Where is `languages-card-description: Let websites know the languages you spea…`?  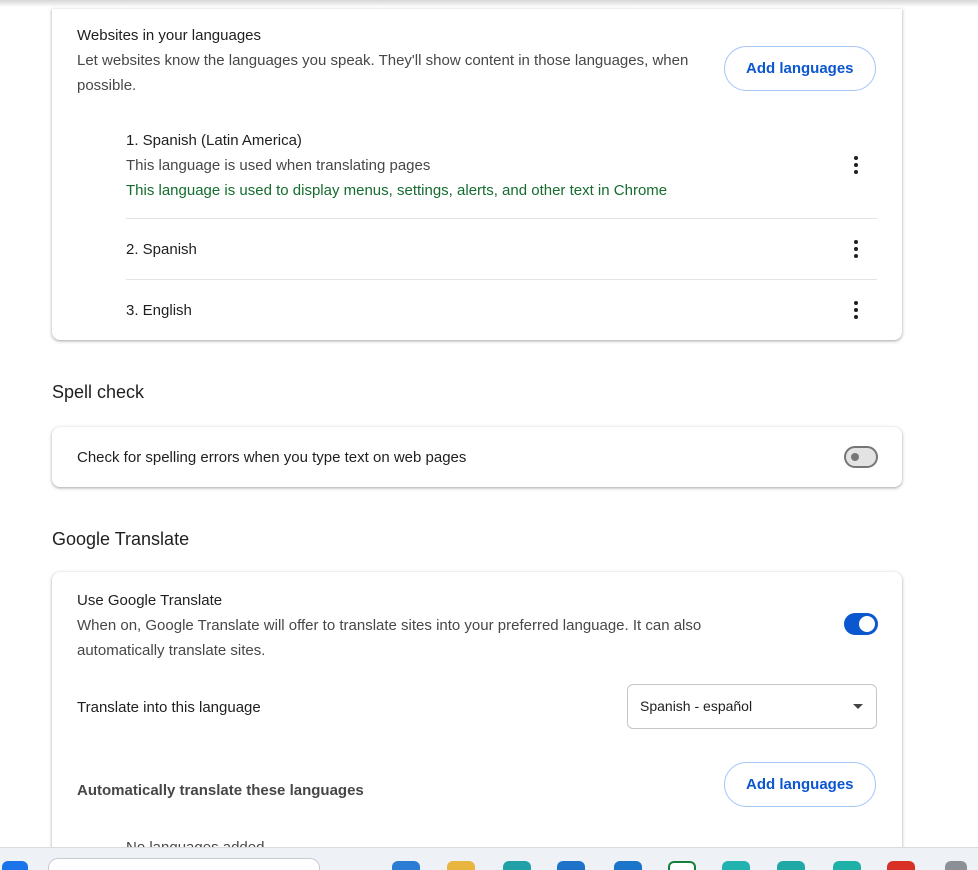
languages-card-description: Let websites know the languages you spea… is located at coordinates (383, 73).